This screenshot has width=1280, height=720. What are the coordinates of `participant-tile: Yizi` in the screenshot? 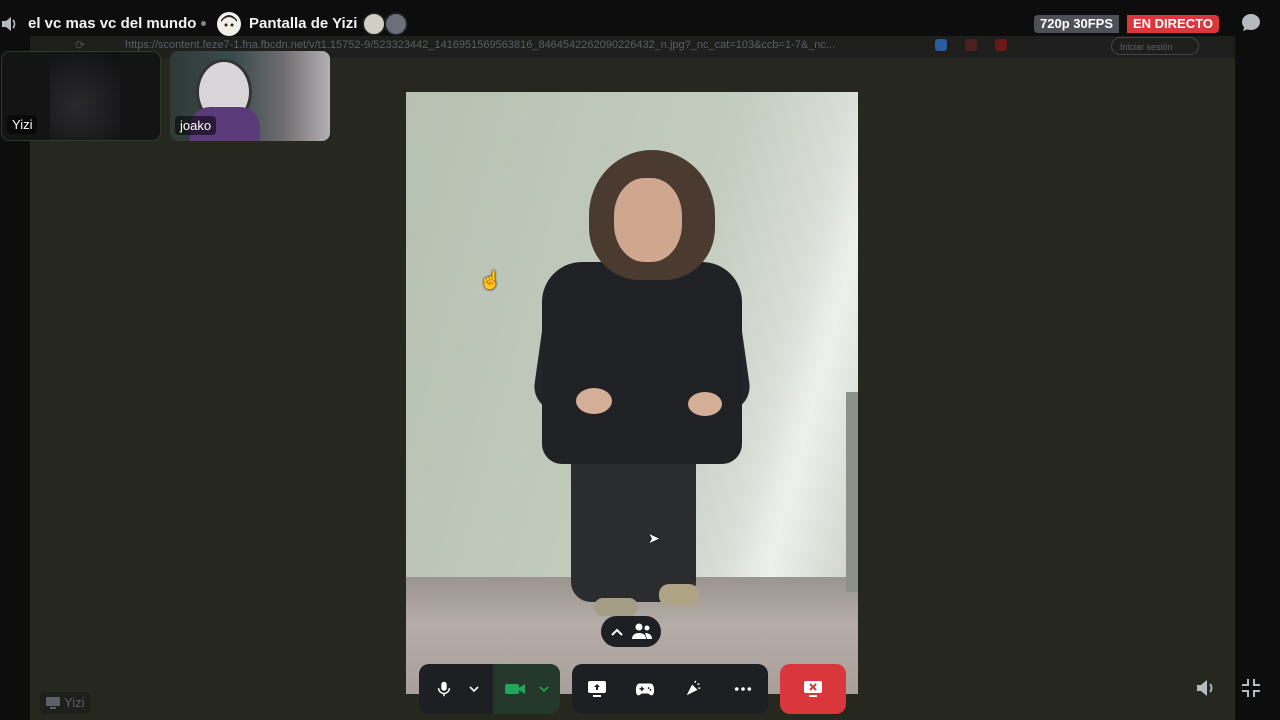 It's located at (81, 96).